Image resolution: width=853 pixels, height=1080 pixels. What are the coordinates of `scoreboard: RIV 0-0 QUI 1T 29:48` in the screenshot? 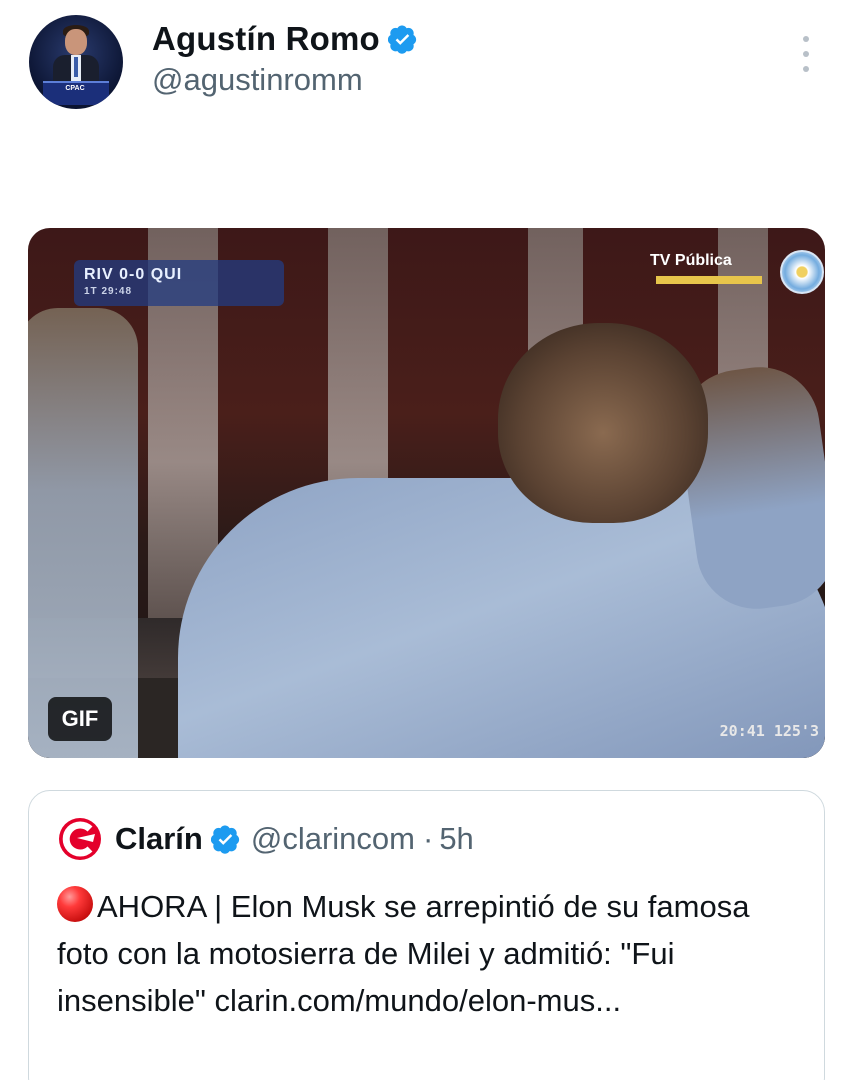 It's located at (179, 283).